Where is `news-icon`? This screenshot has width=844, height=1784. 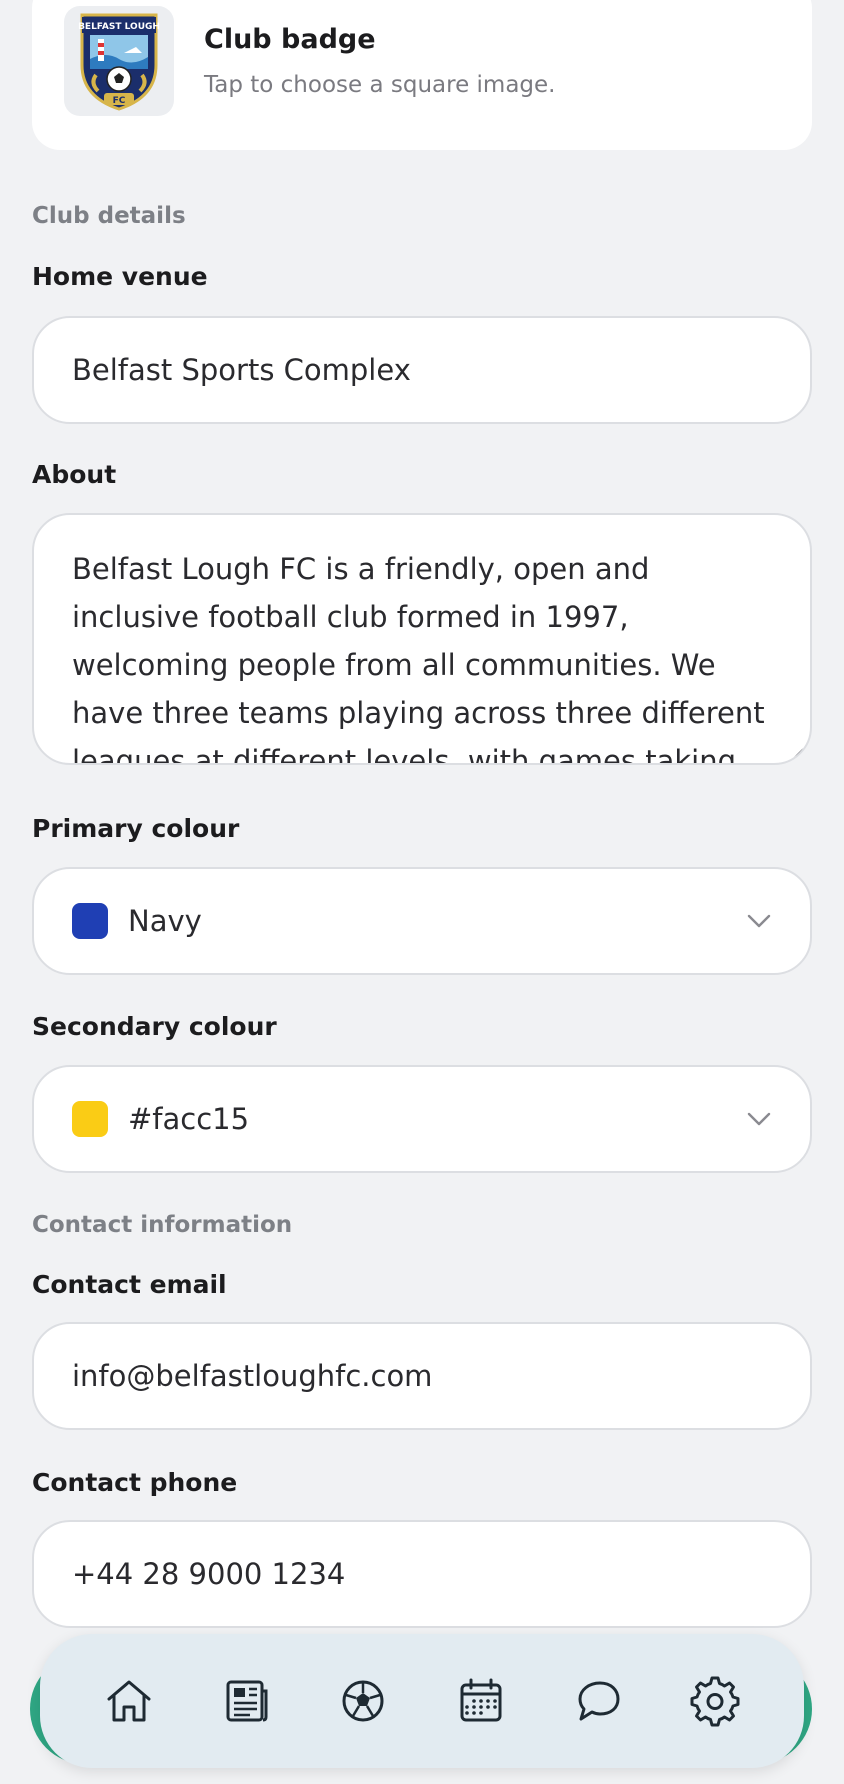 news-icon is located at coordinates (247, 1701).